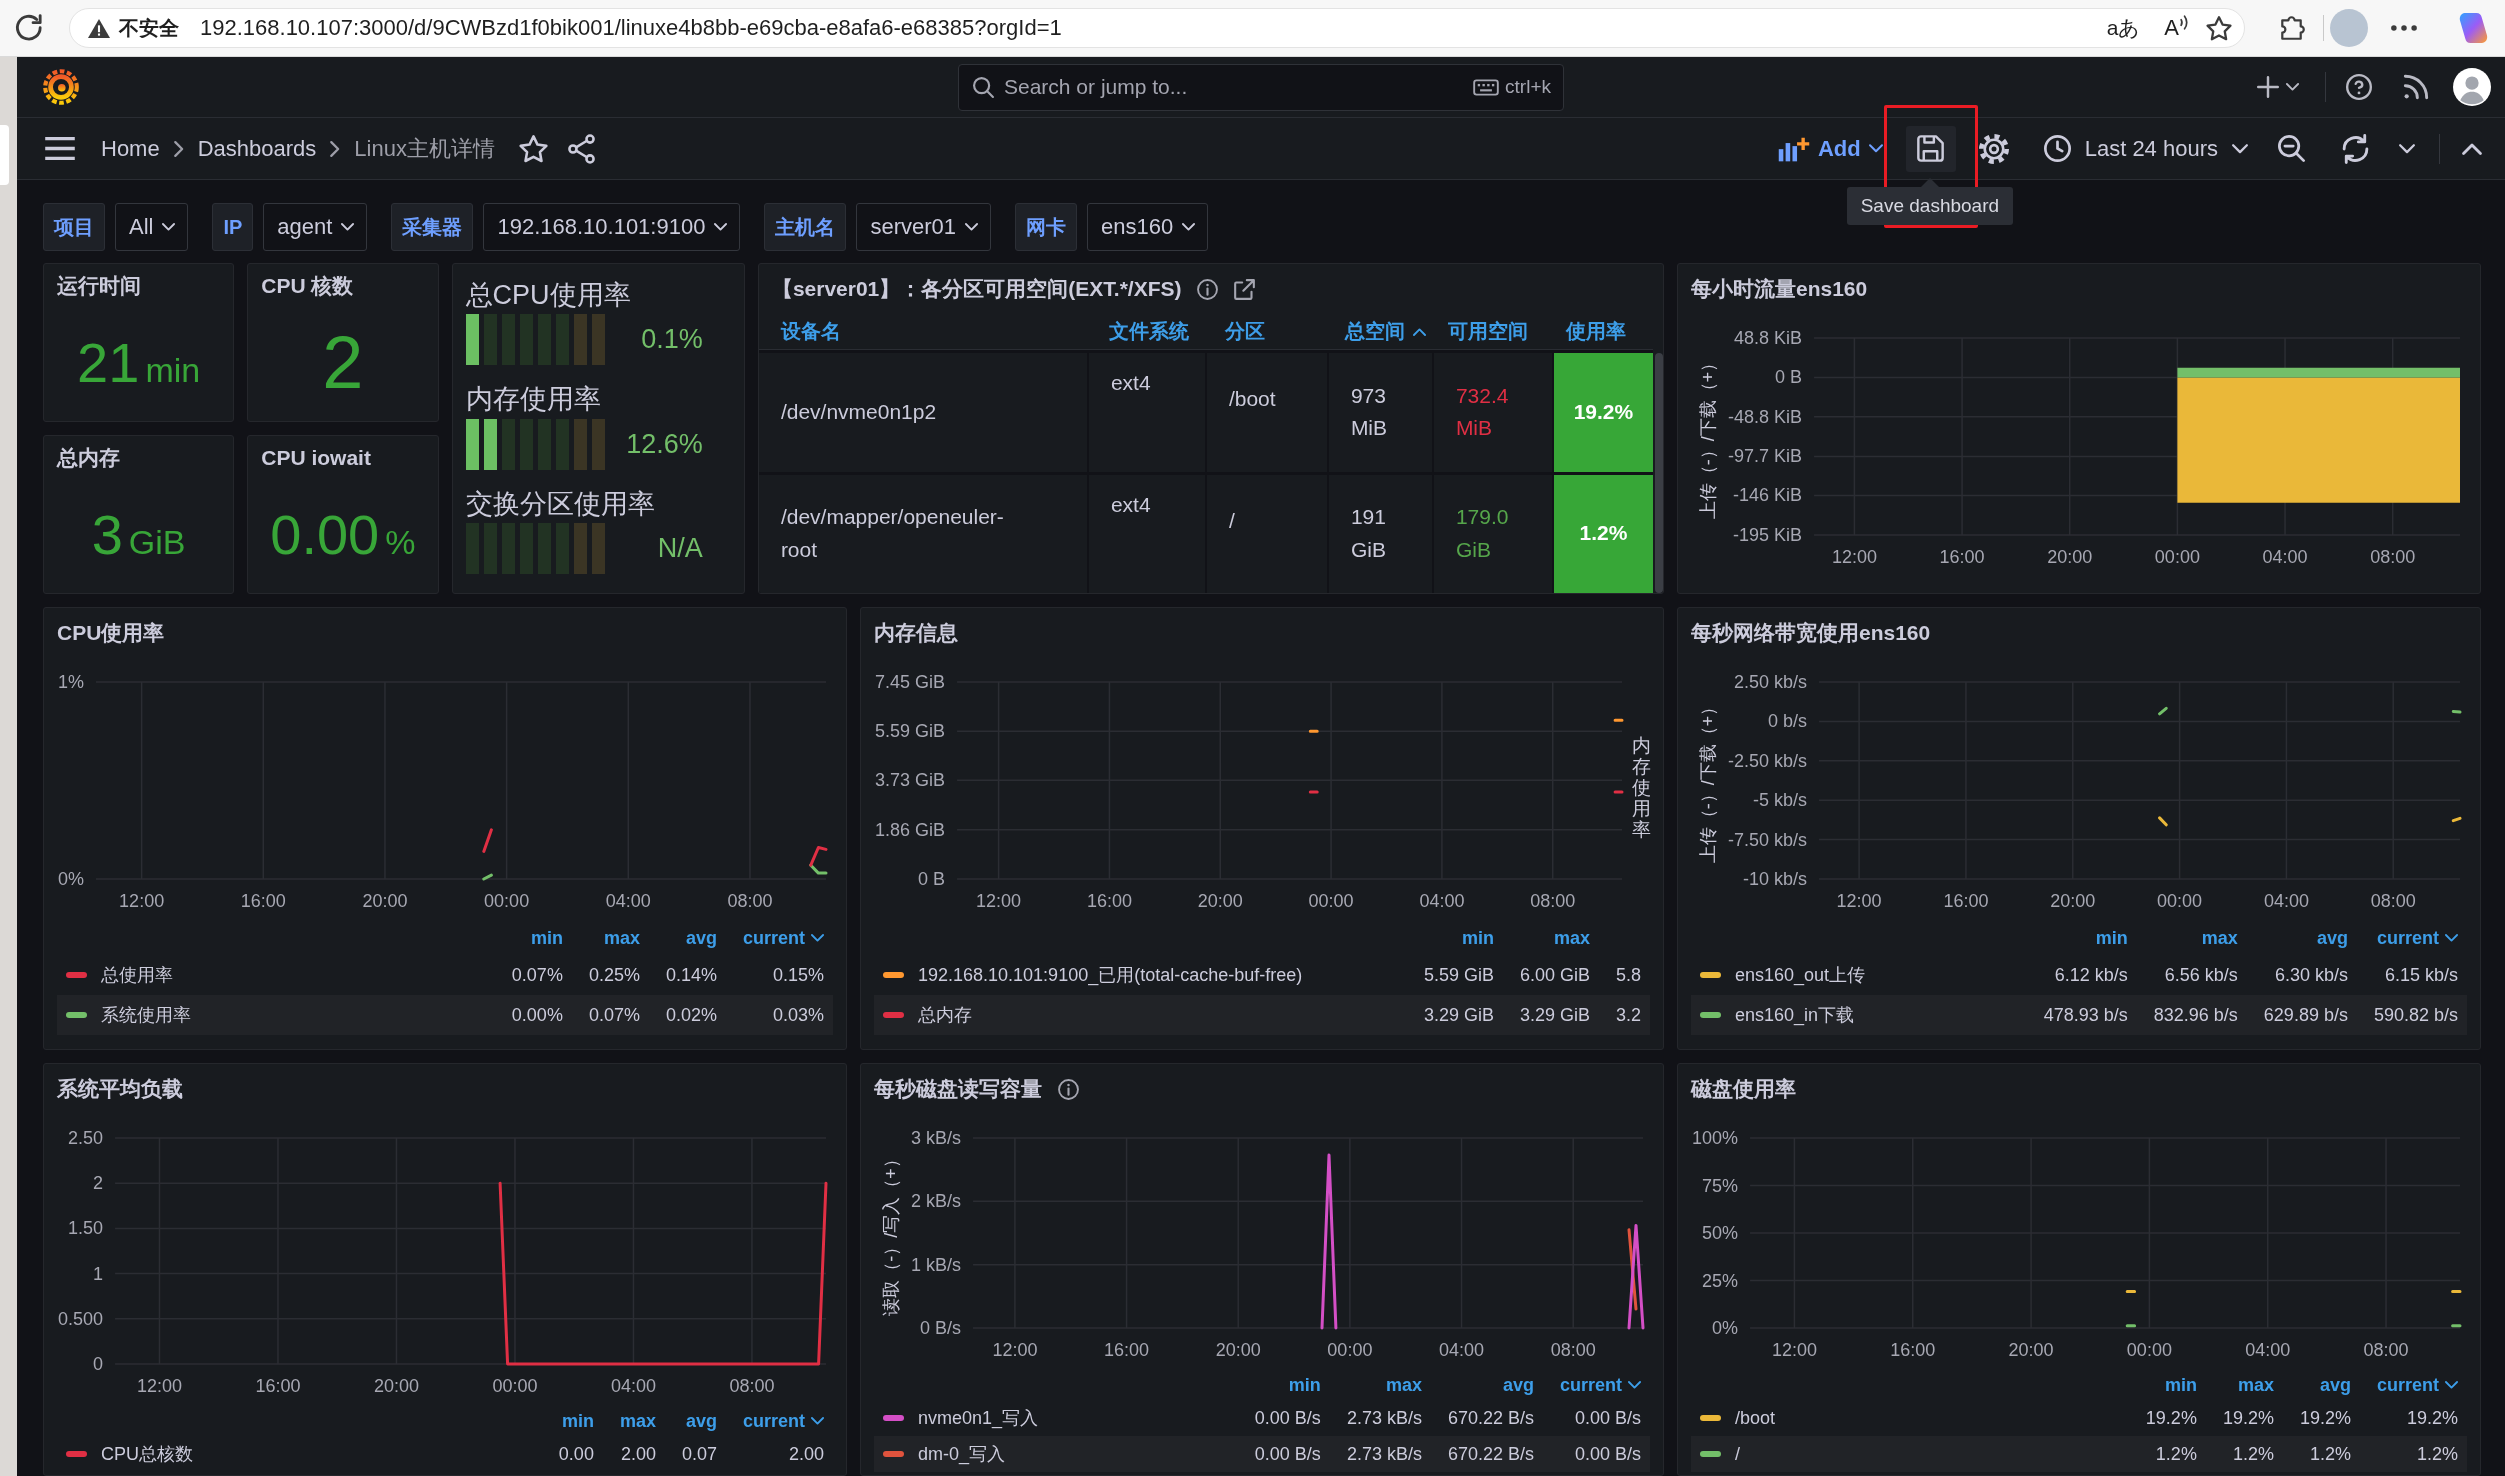  Describe the element at coordinates (1993, 148) in the screenshot. I see `settings-icon` at that location.